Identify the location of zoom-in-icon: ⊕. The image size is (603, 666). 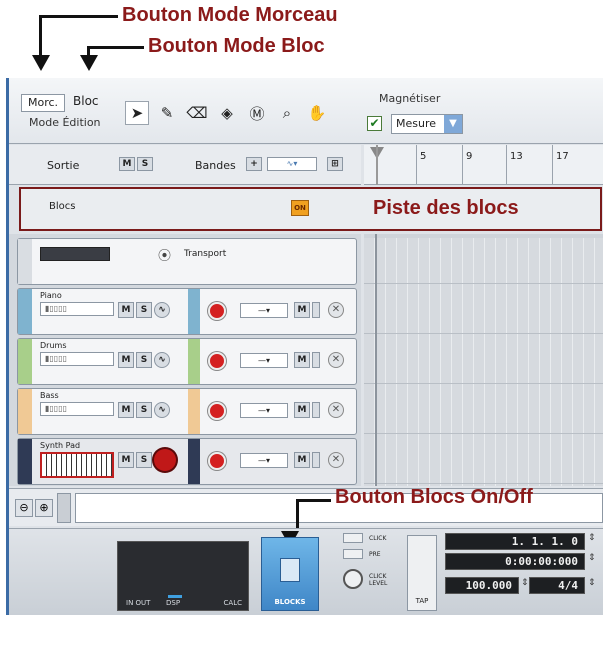
(44, 508).